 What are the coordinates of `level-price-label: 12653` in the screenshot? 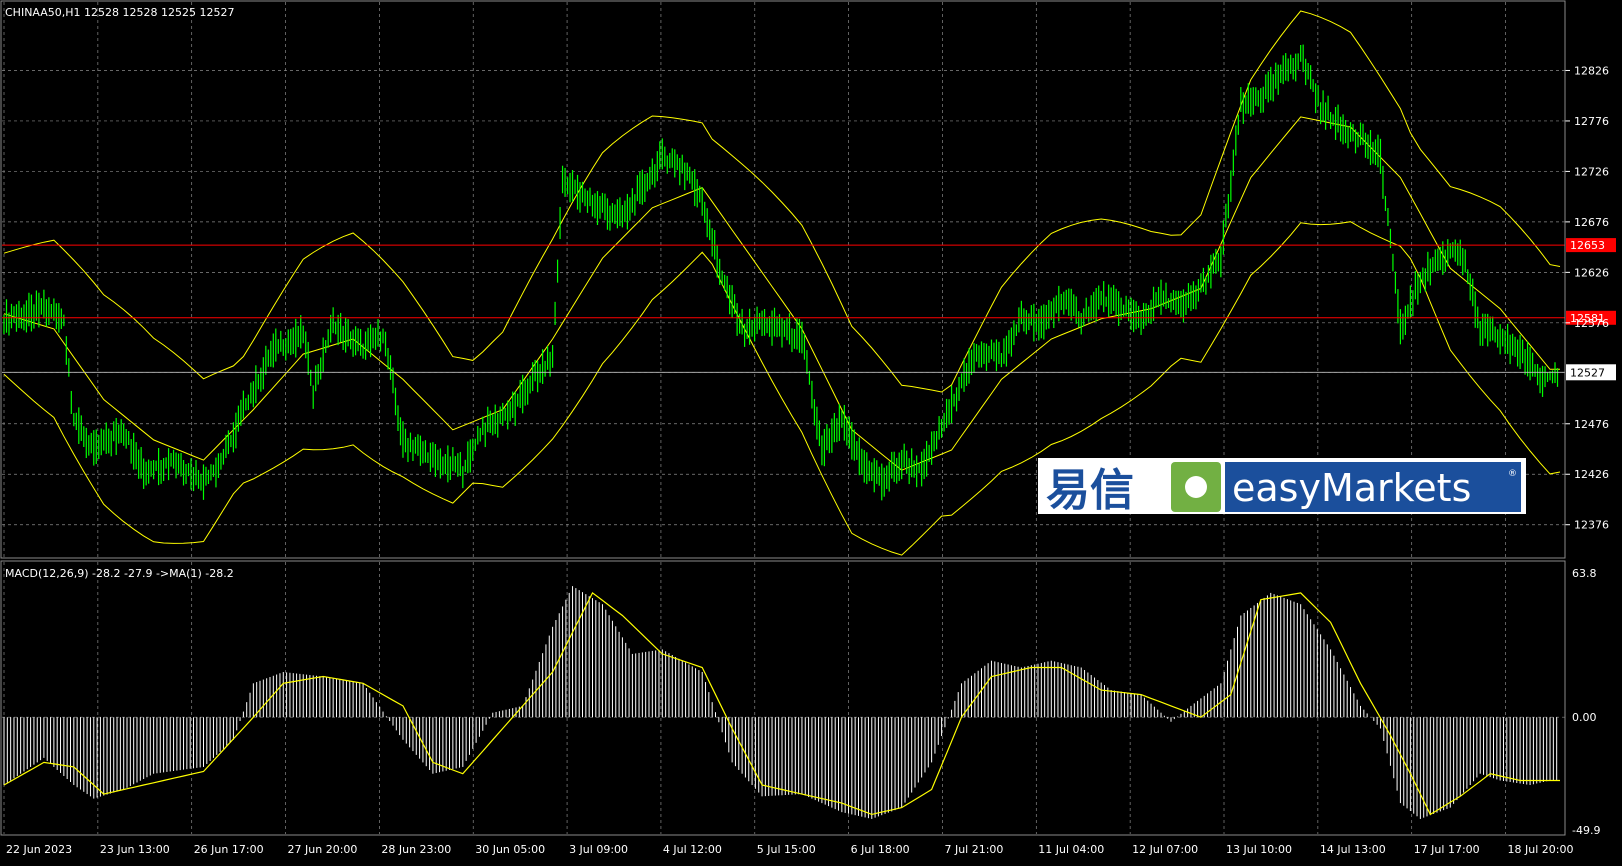 It's located at (1587, 245).